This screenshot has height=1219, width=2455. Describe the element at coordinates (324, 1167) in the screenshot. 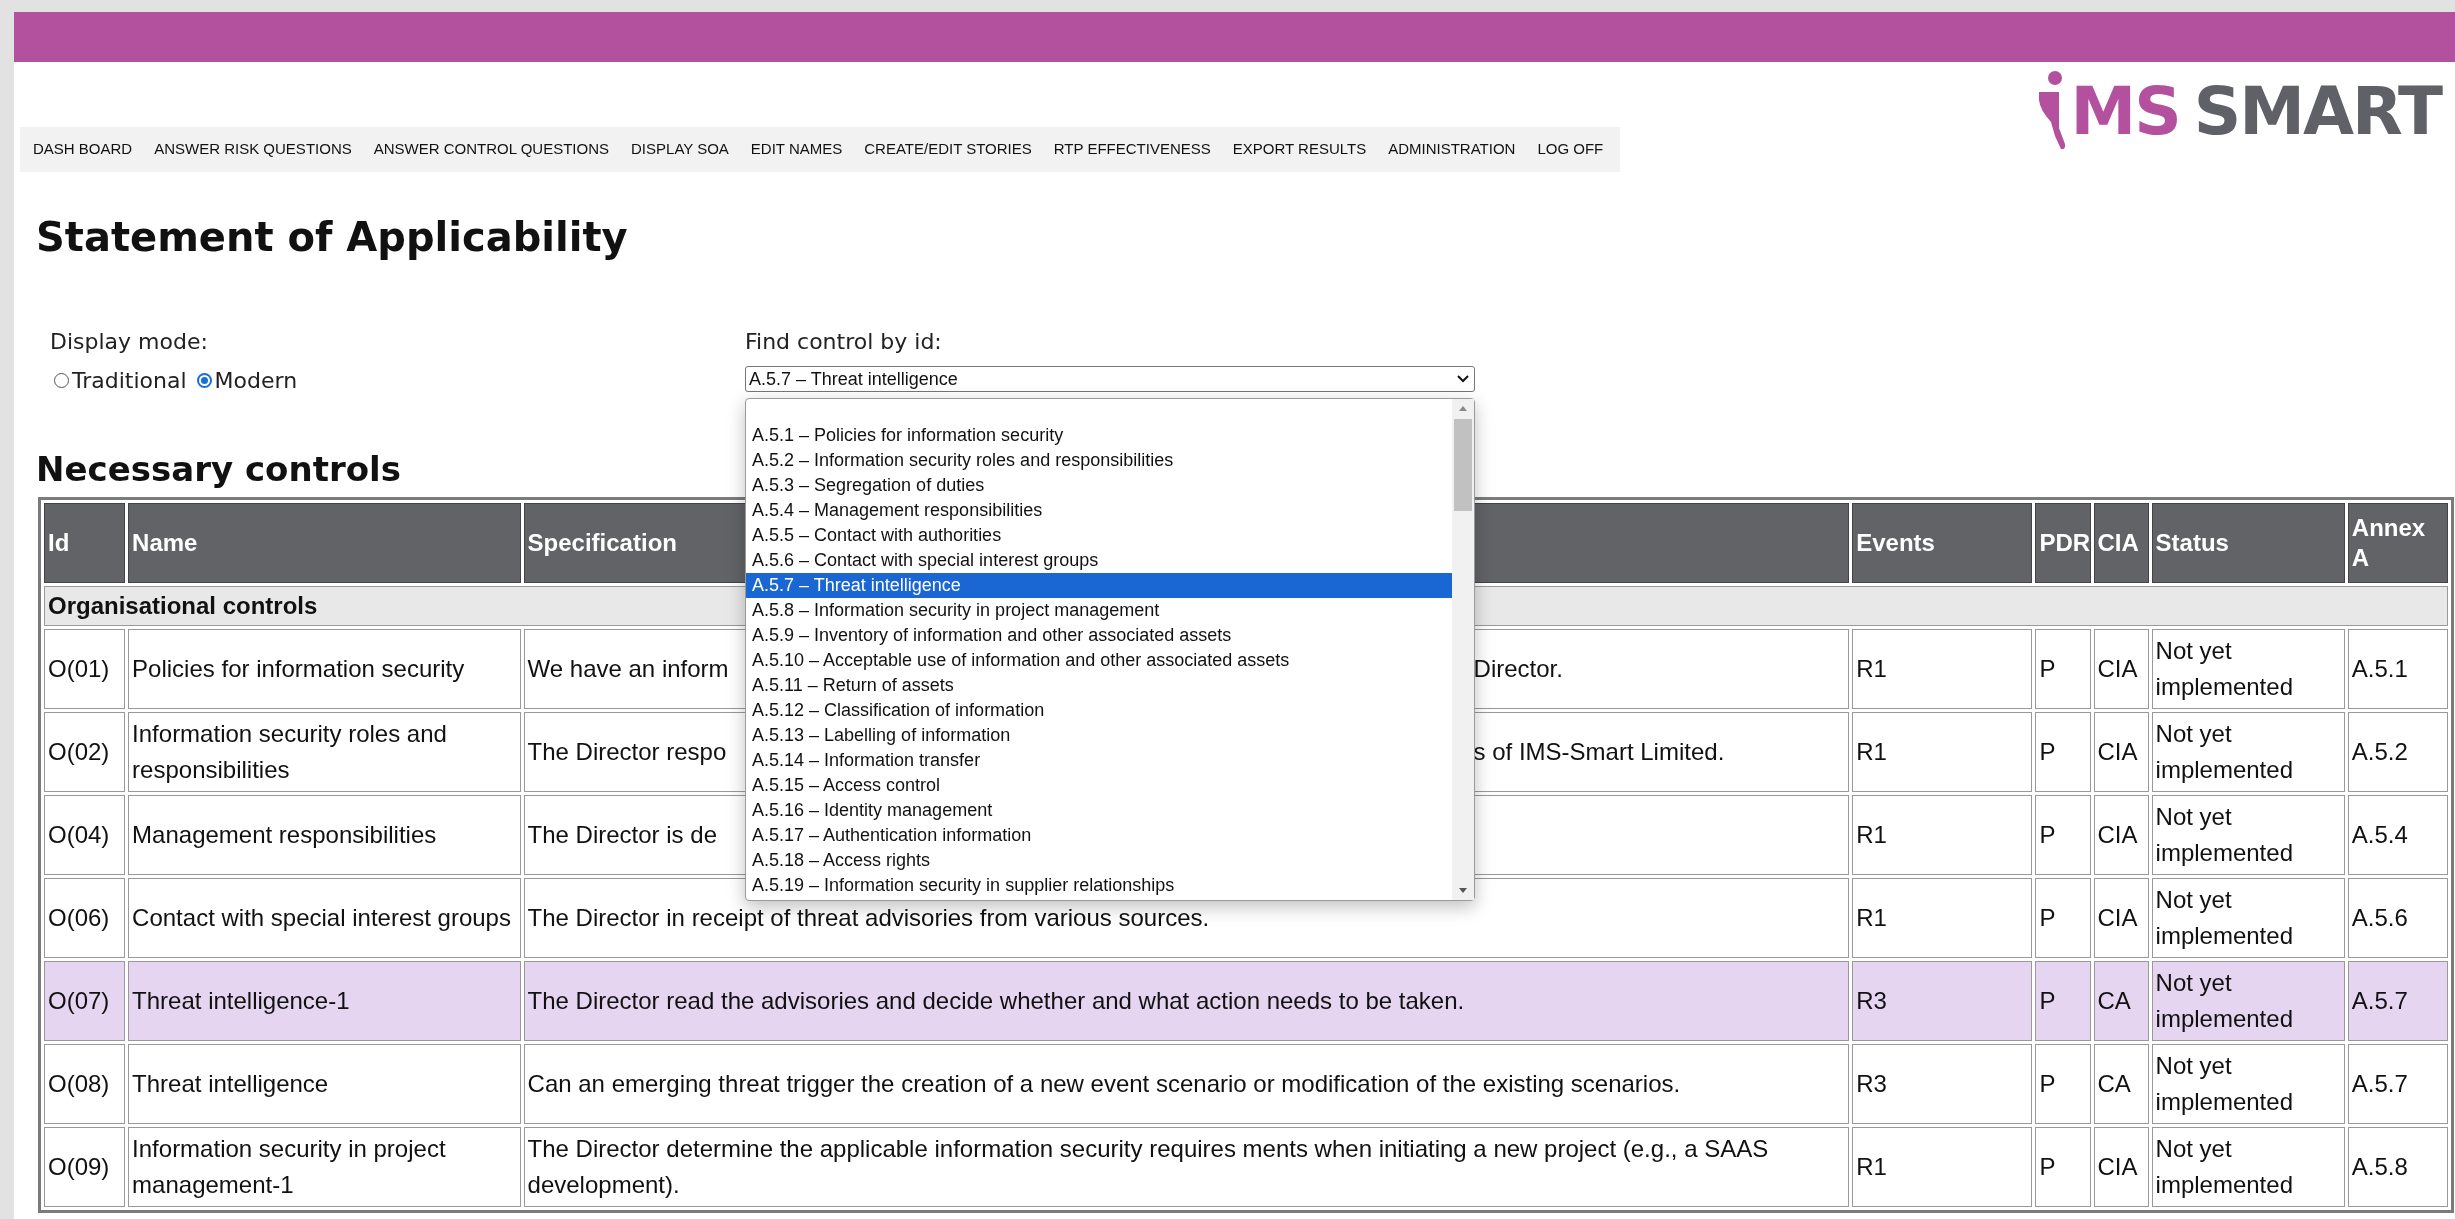

I see `table-cell: Information security in project management-1` at that location.